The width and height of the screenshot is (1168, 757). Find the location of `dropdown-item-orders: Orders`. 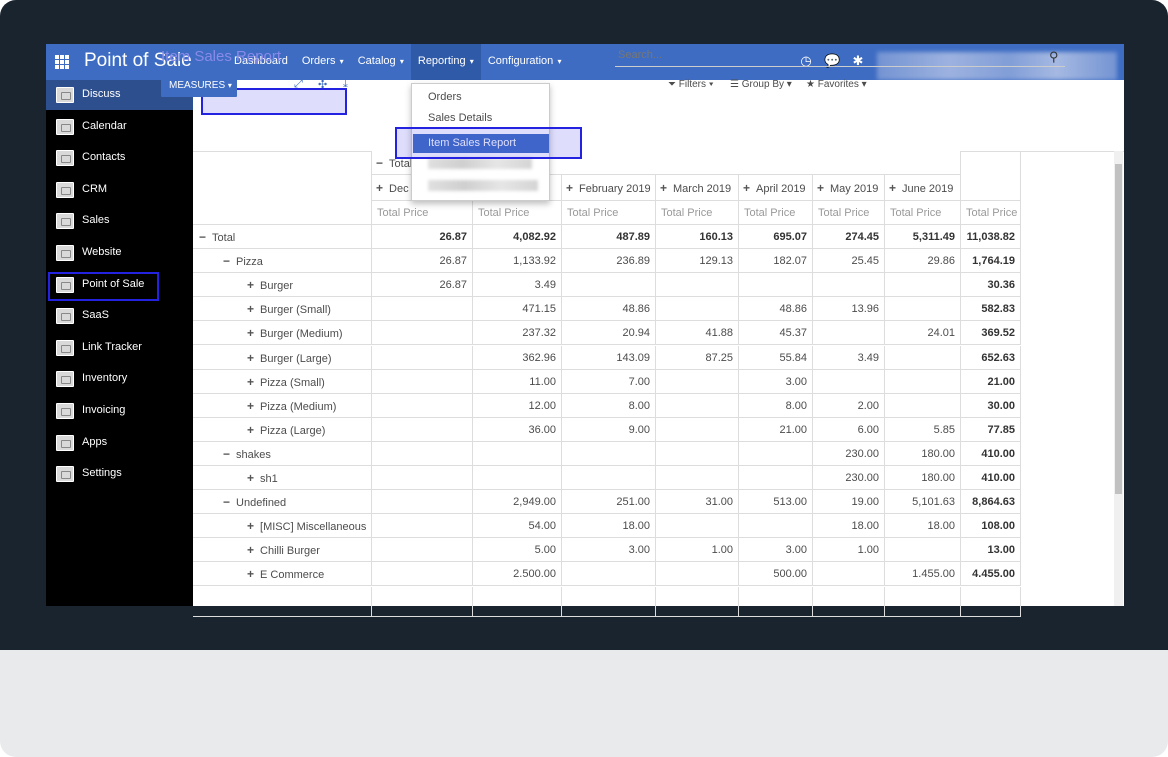

dropdown-item-orders: Orders is located at coordinates (445, 97).